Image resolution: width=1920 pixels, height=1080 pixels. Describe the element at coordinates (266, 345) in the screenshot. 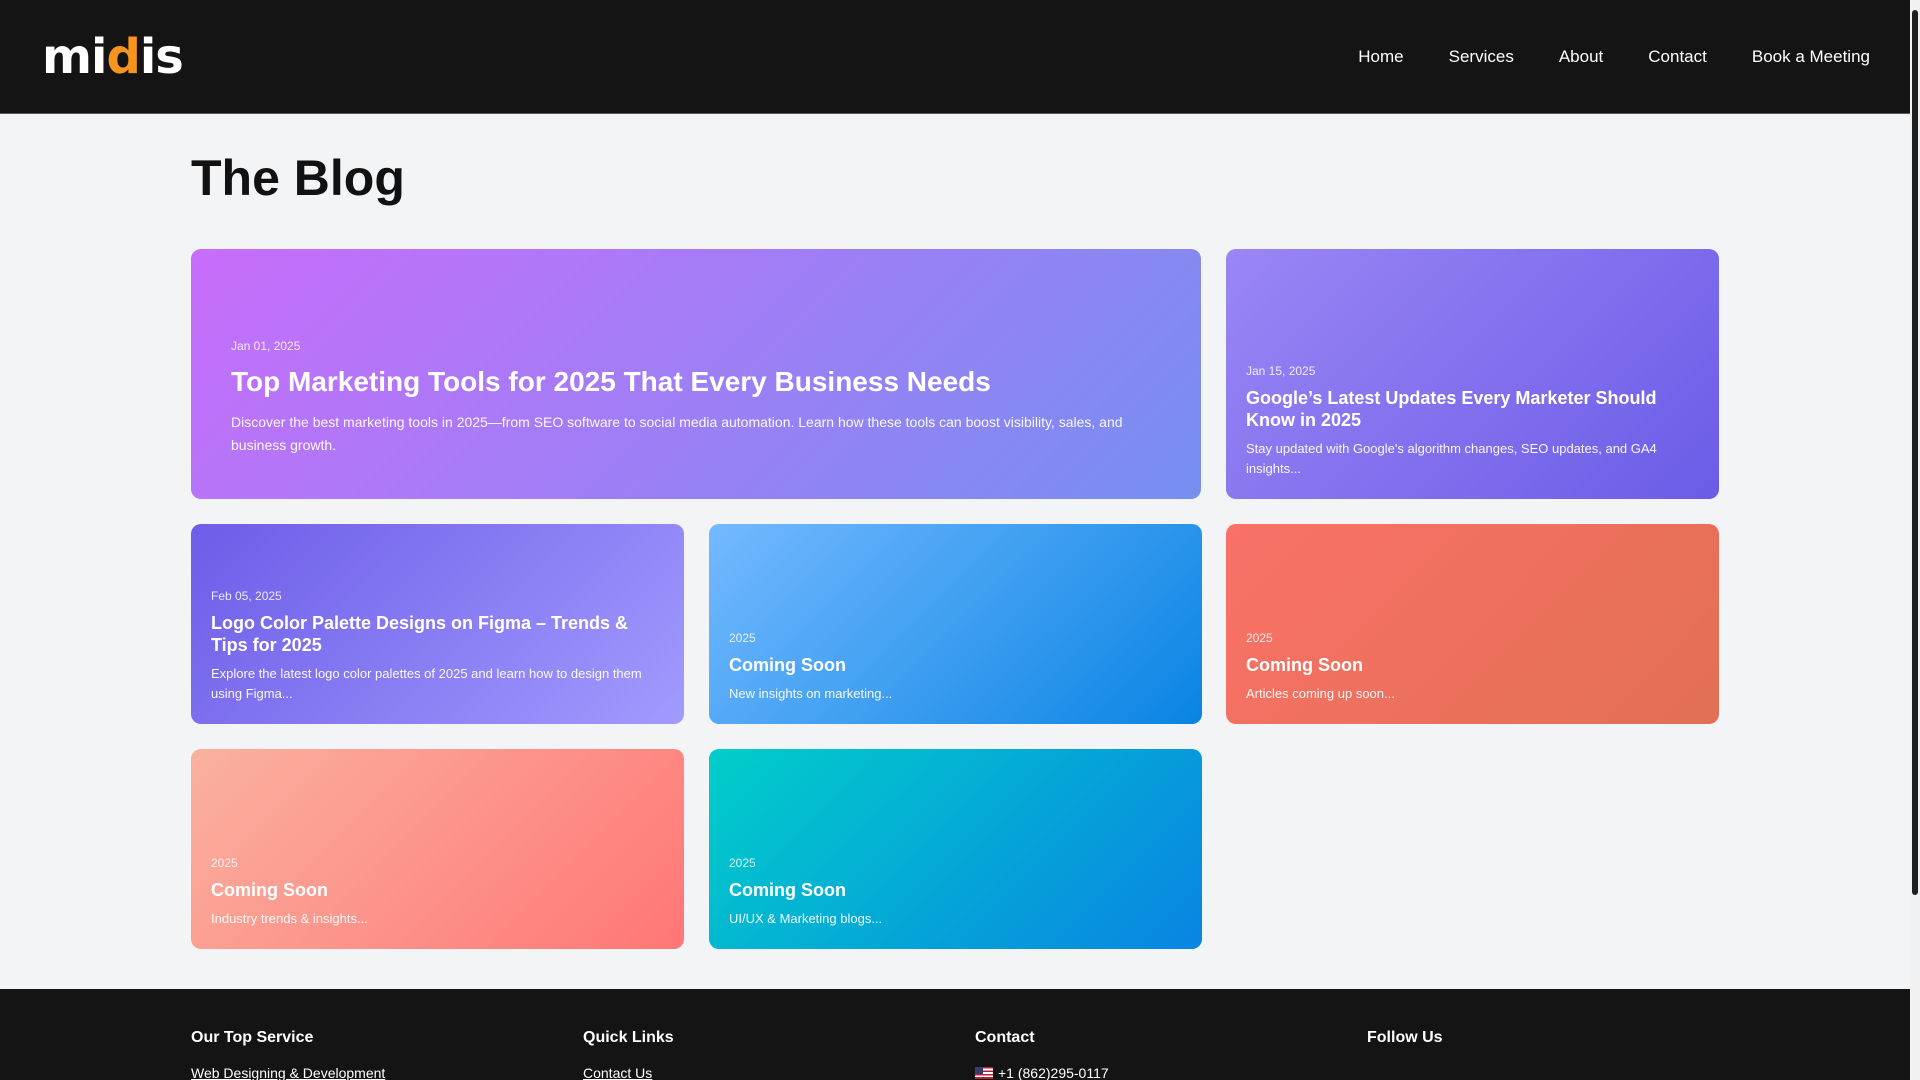

I see `card-date: Jan 01, 2025` at that location.